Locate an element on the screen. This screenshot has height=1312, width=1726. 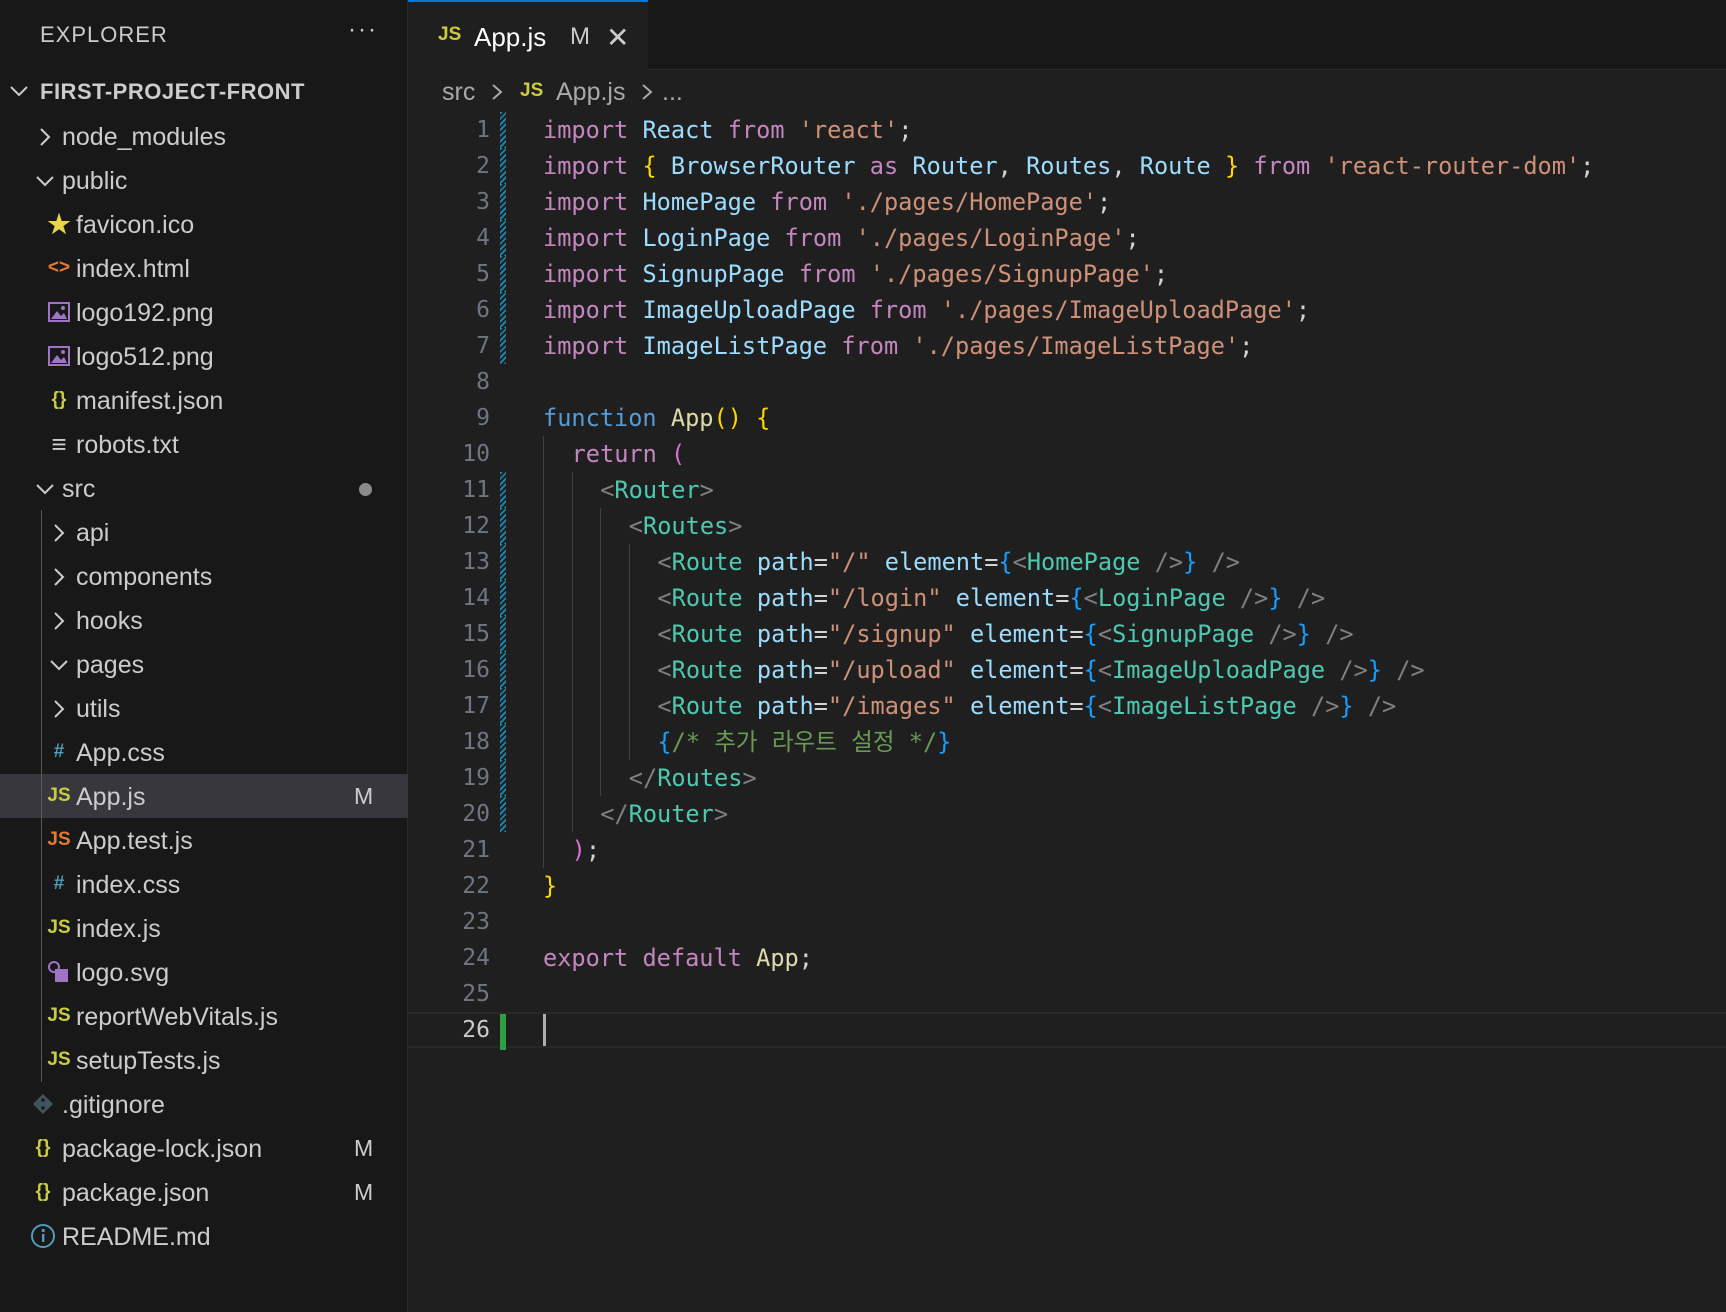
code-line: 10 return ( is located at coordinates (1067, 454).